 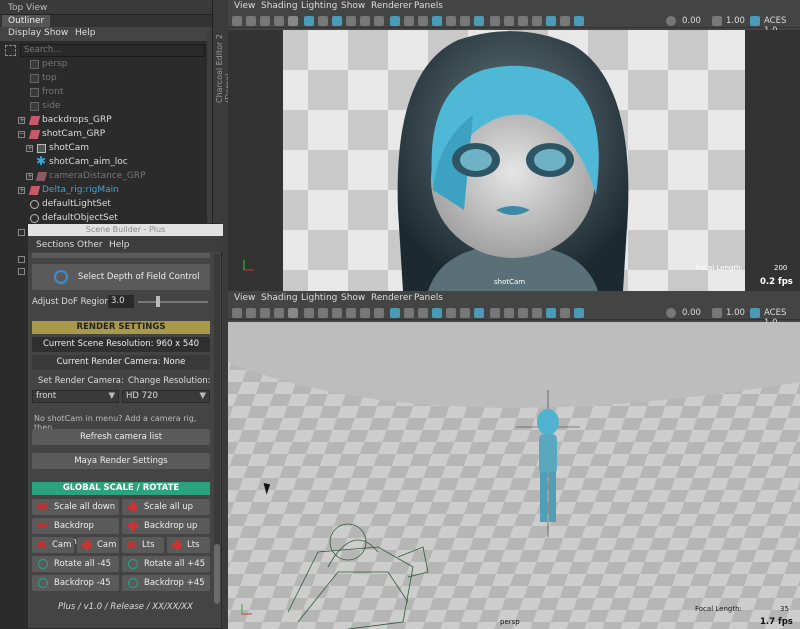 I want to click on rotate-all-minus-button: Rotate all -45, so click(x=75, y=564).